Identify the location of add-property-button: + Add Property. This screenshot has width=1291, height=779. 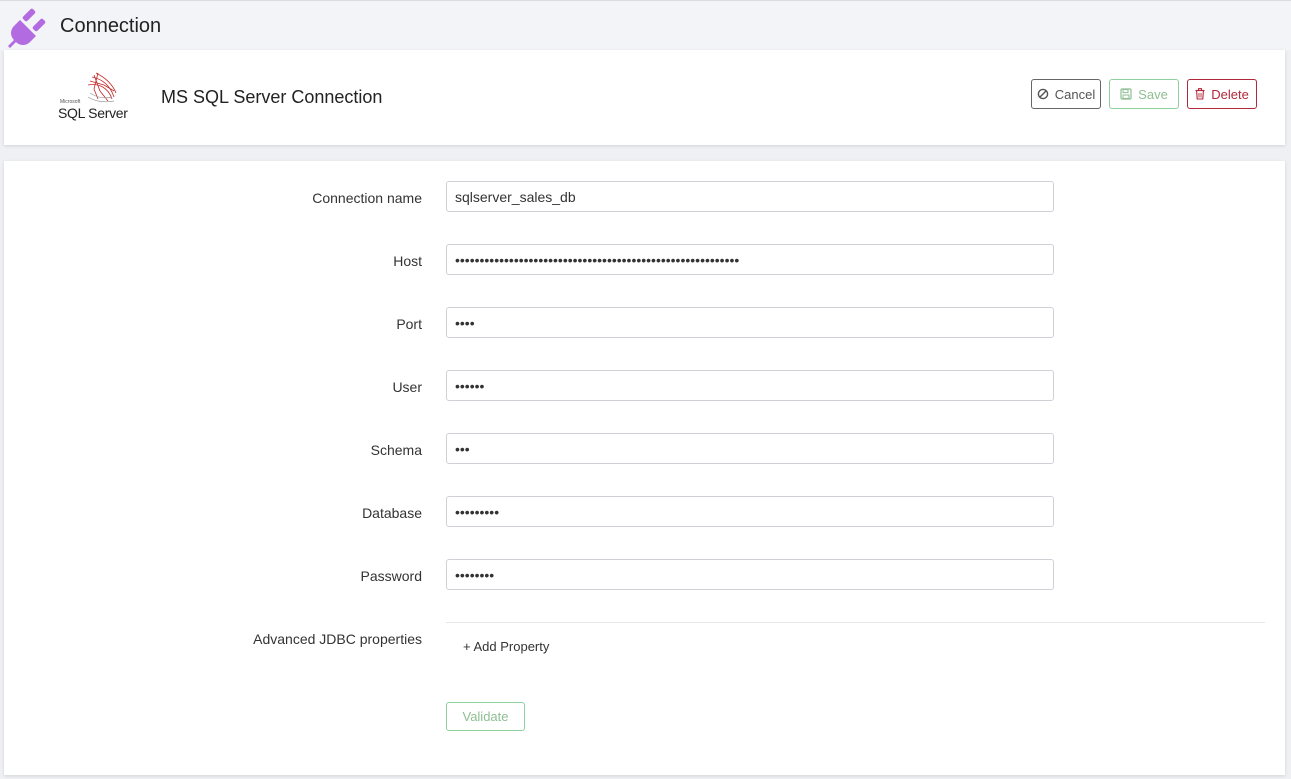
(506, 646).